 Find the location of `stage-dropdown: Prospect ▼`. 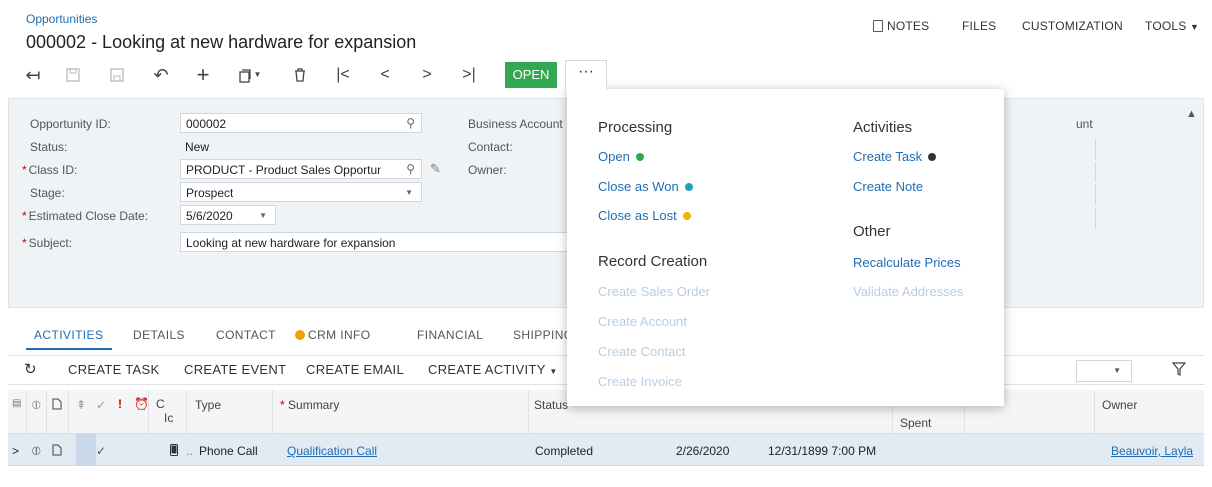

stage-dropdown: Prospect ▼ is located at coordinates (301, 192).